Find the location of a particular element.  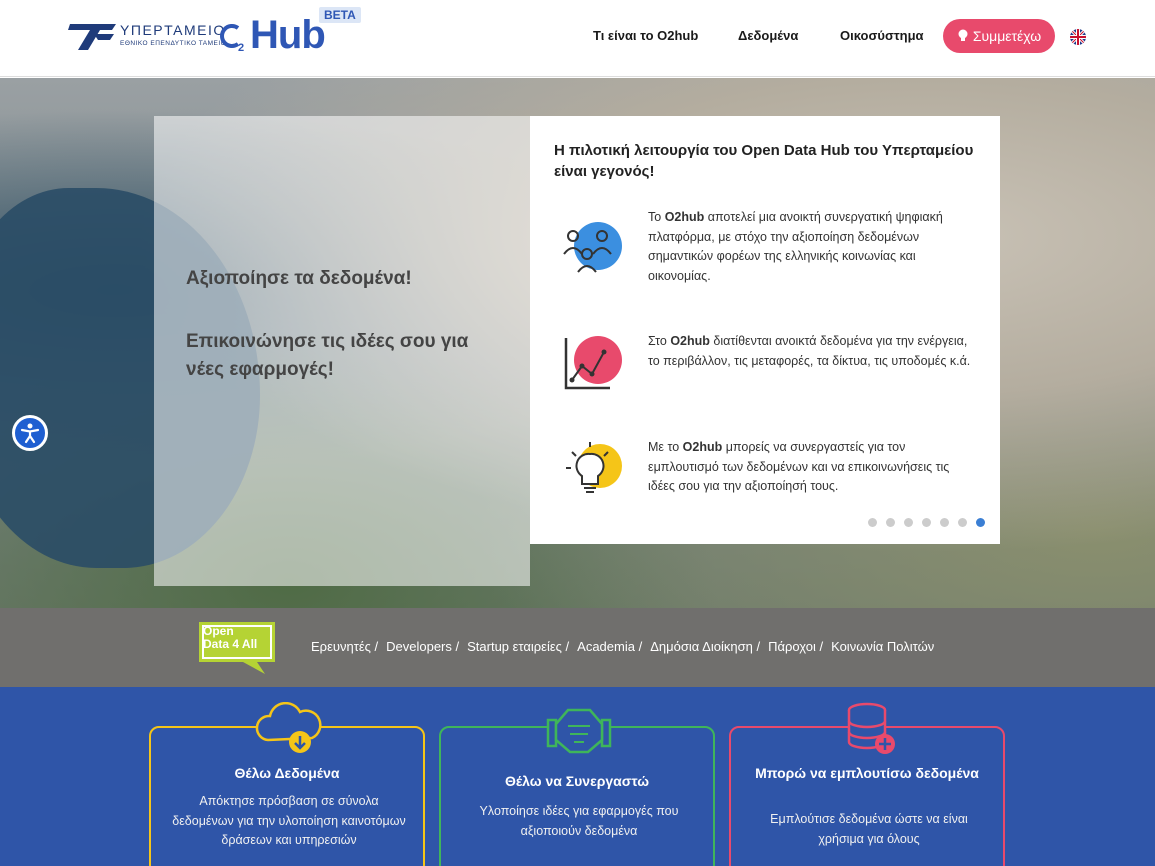

accessibility-button is located at coordinates (30, 433).